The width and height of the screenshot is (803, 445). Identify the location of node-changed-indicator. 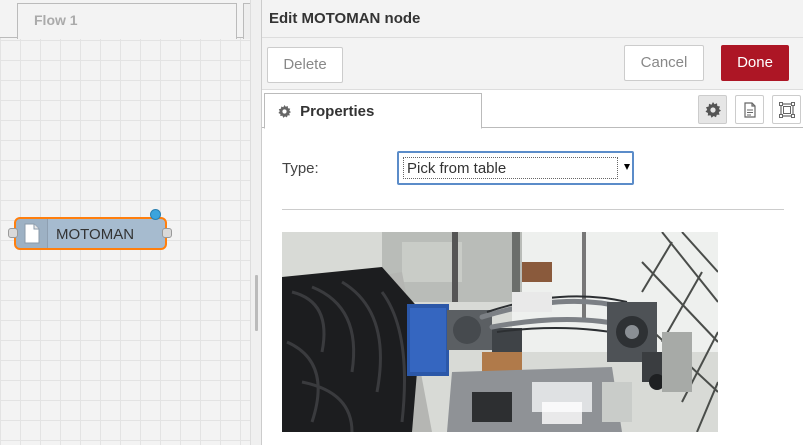
(155, 214).